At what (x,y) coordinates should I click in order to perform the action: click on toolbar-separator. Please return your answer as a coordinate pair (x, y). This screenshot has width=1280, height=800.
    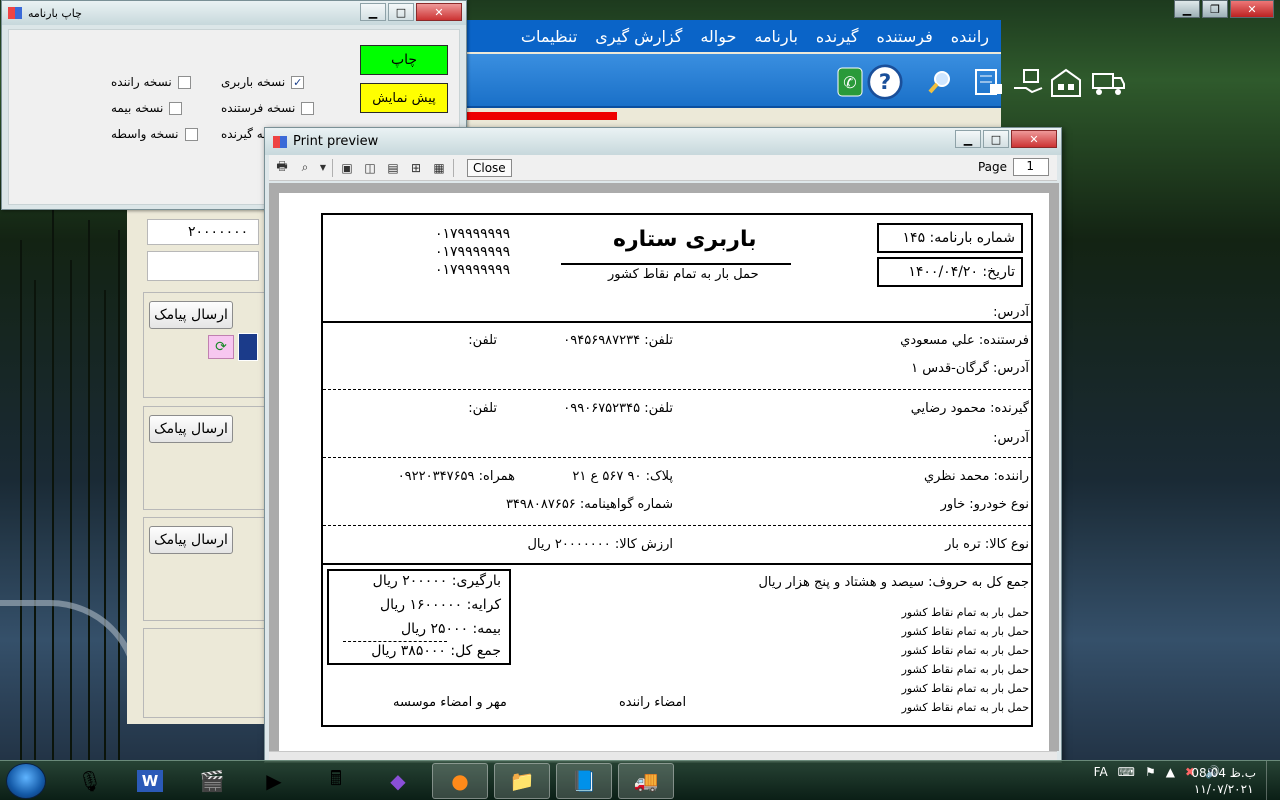
    Looking at the image, I should click on (332, 167).